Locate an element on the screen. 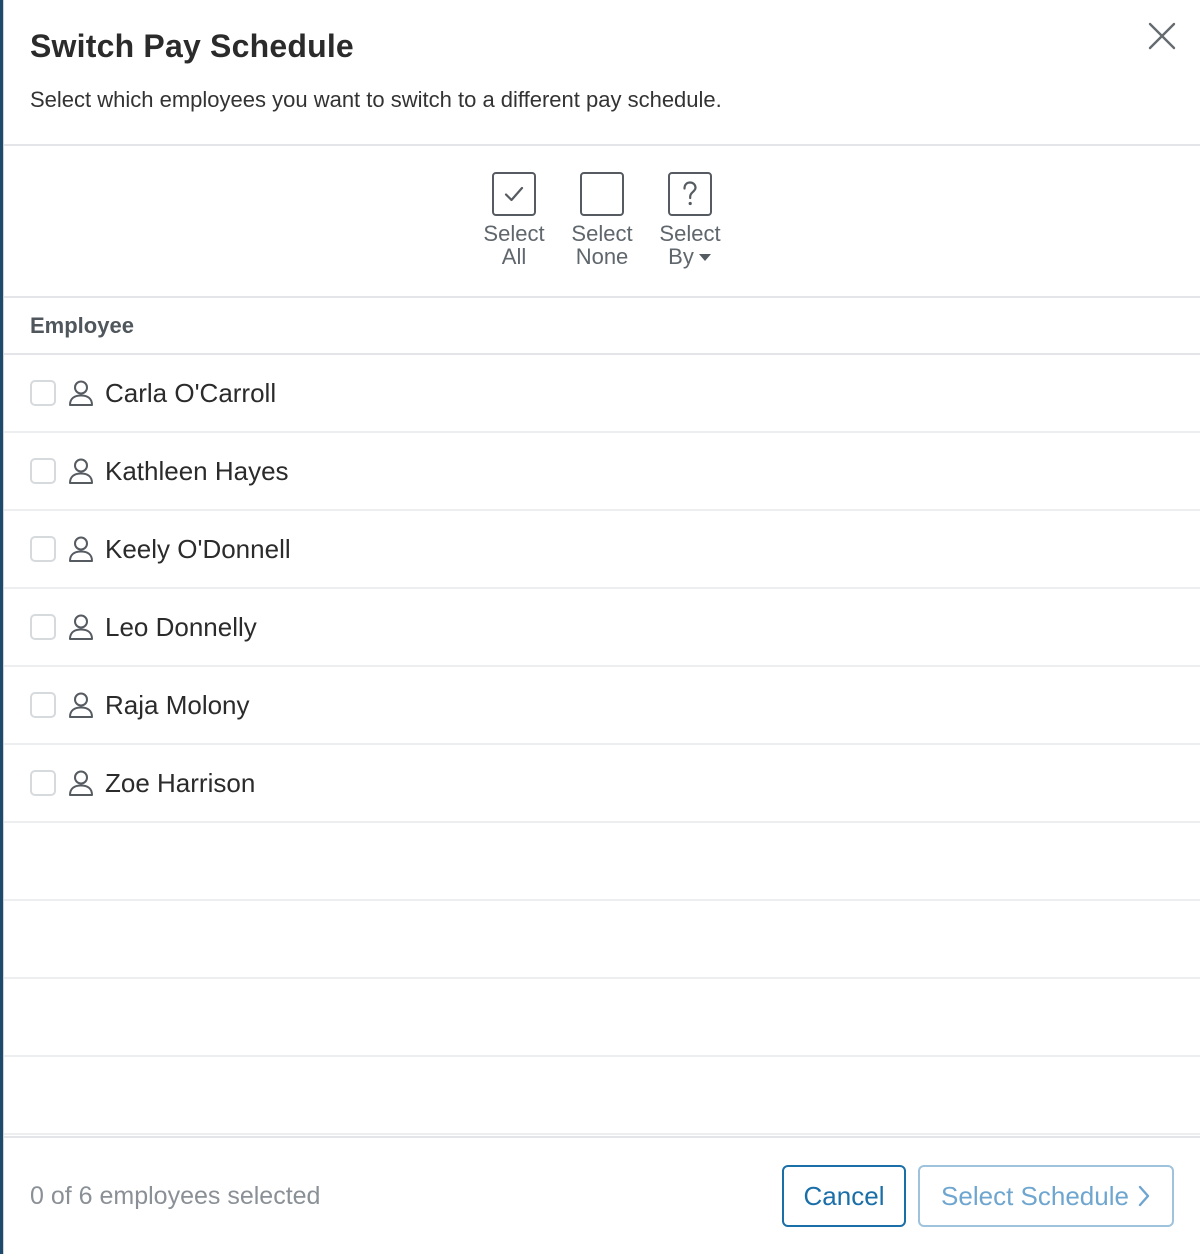 This screenshot has height=1254, width=1200. checkbox-empty-icon is located at coordinates (602, 194).